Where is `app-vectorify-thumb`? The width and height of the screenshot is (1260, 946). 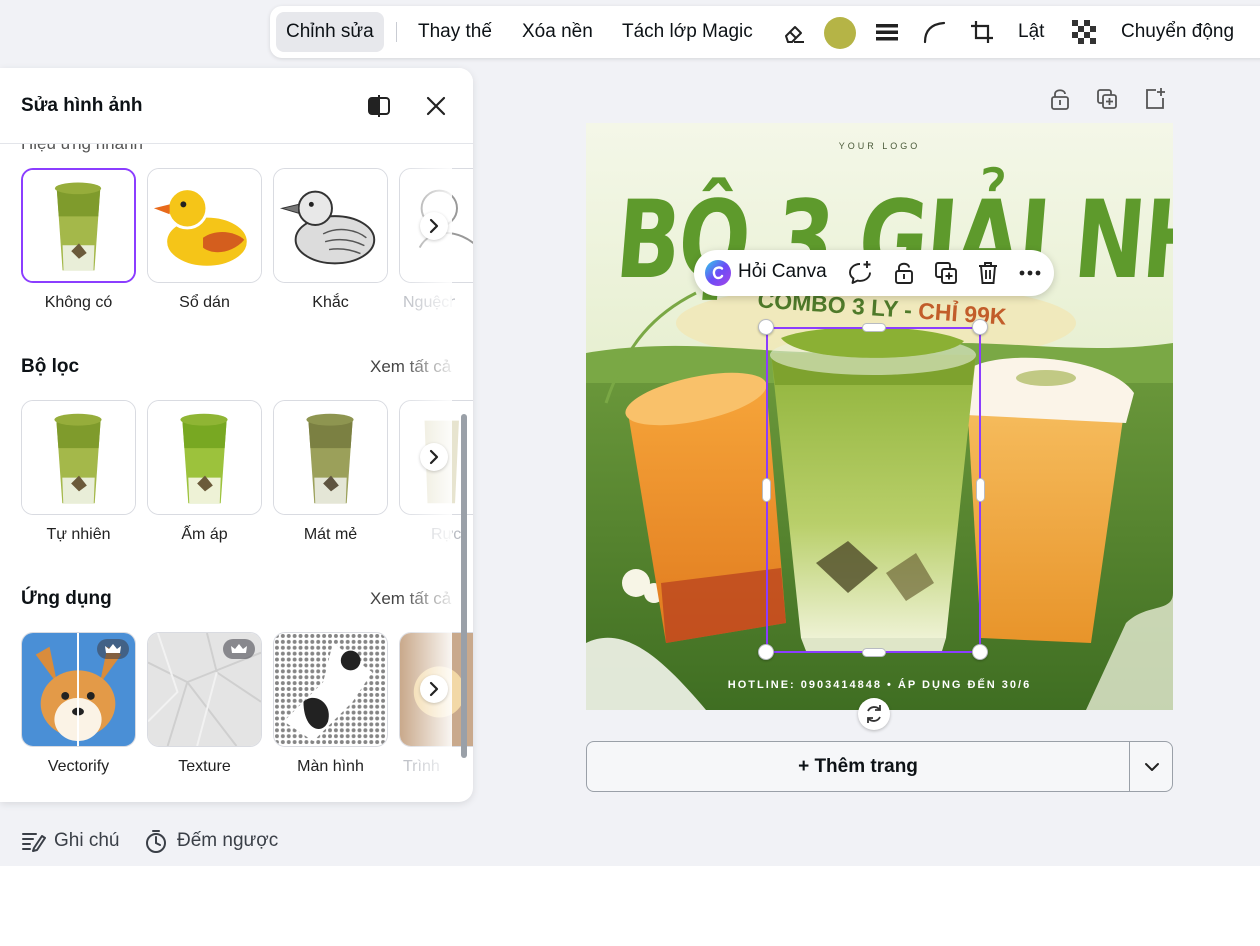 app-vectorify-thumb is located at coordinates (78, 689).